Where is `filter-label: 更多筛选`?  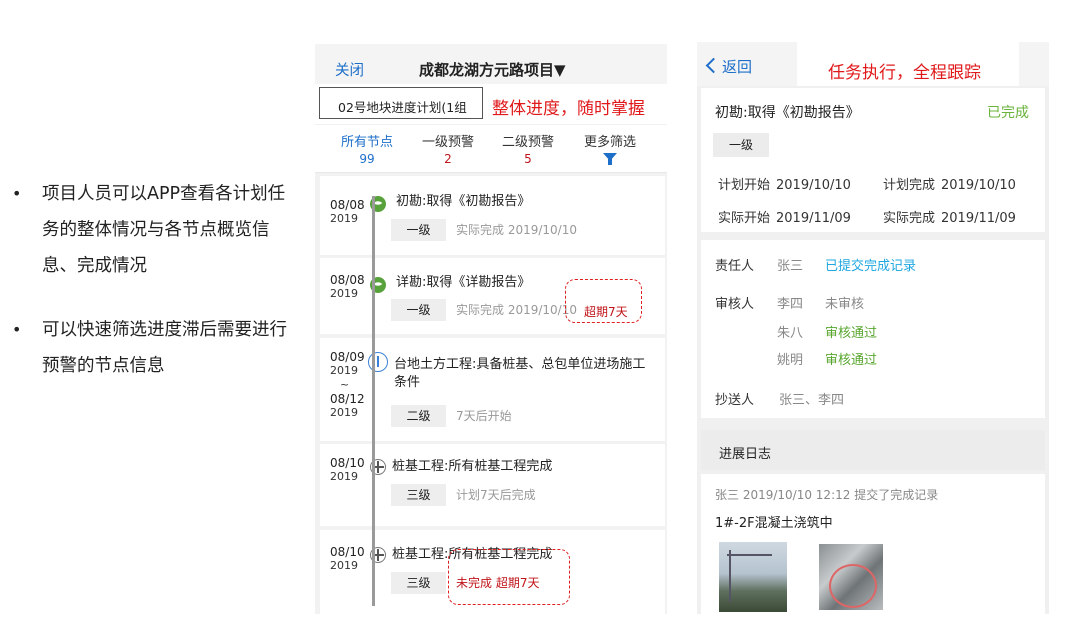 filter-label: 更多筛选 is located at coordinates (609, 142).